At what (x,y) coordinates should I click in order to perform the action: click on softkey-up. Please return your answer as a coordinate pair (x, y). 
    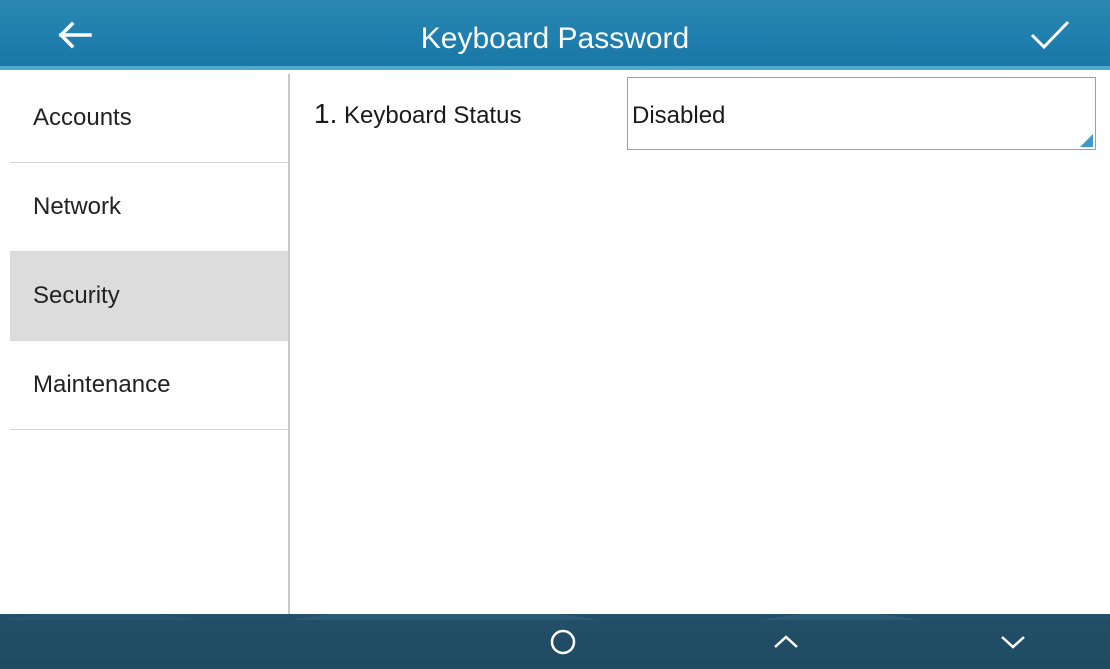
    Looking at the image, I should click on (786, 641).